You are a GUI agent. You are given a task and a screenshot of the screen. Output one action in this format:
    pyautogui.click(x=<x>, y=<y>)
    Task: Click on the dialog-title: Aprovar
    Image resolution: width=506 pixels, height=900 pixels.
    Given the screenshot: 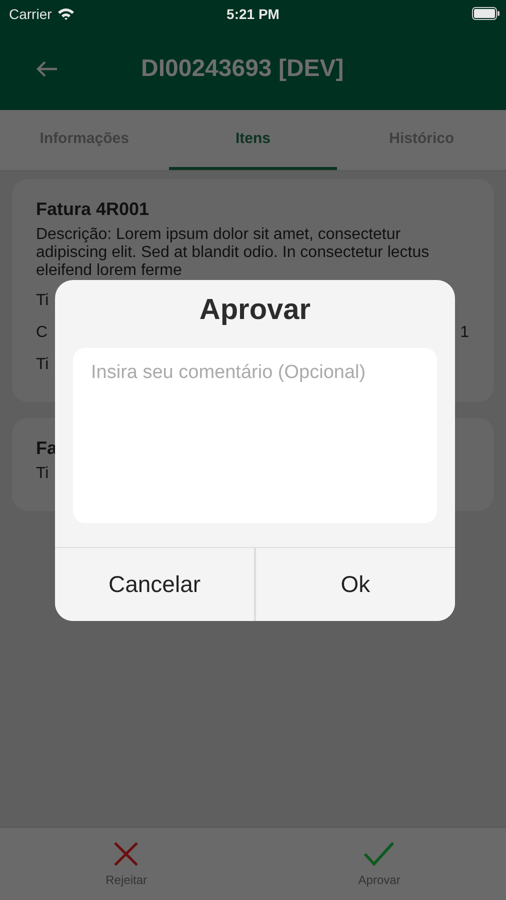 What is the action you would take?
    pyautogui.click(x=255, y=311)
    